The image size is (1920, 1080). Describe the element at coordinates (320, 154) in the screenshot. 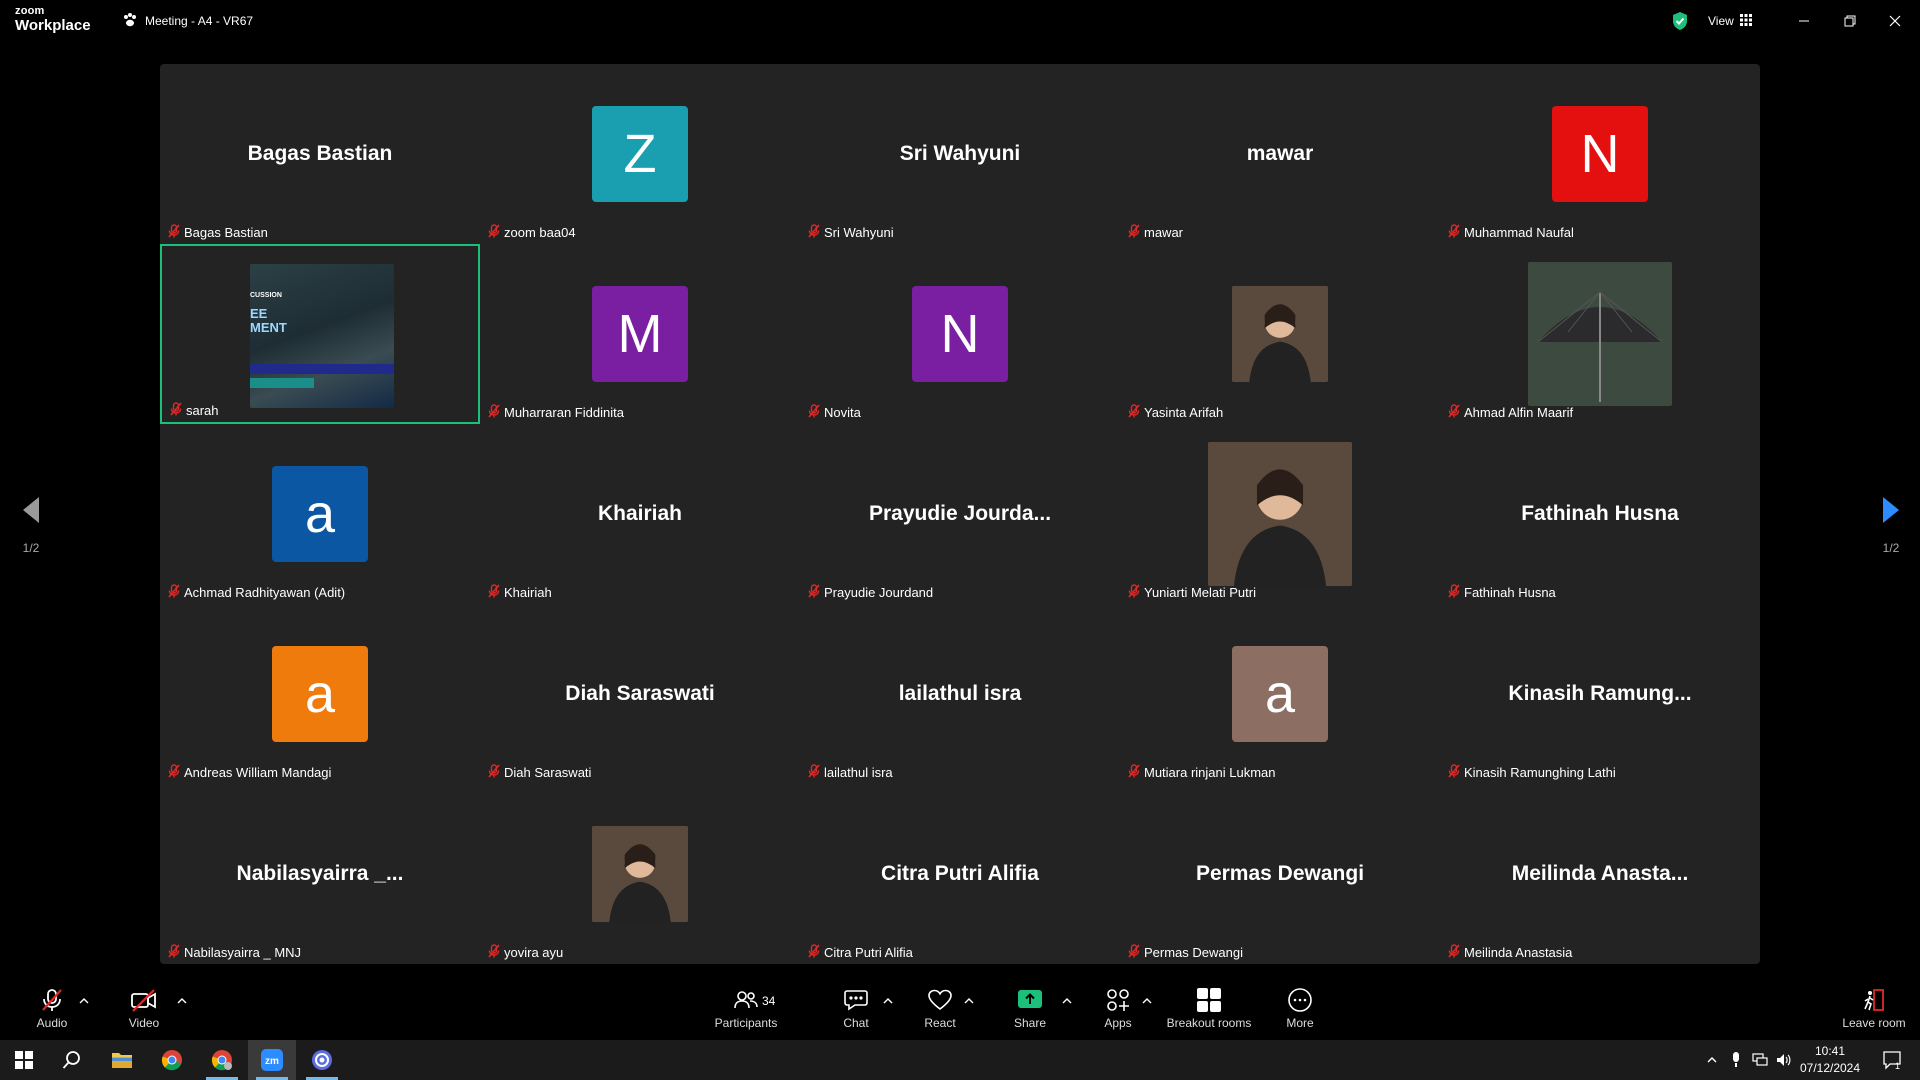

I see `participant-tile: Bagas Bastian Bagas Bastian` at that location.